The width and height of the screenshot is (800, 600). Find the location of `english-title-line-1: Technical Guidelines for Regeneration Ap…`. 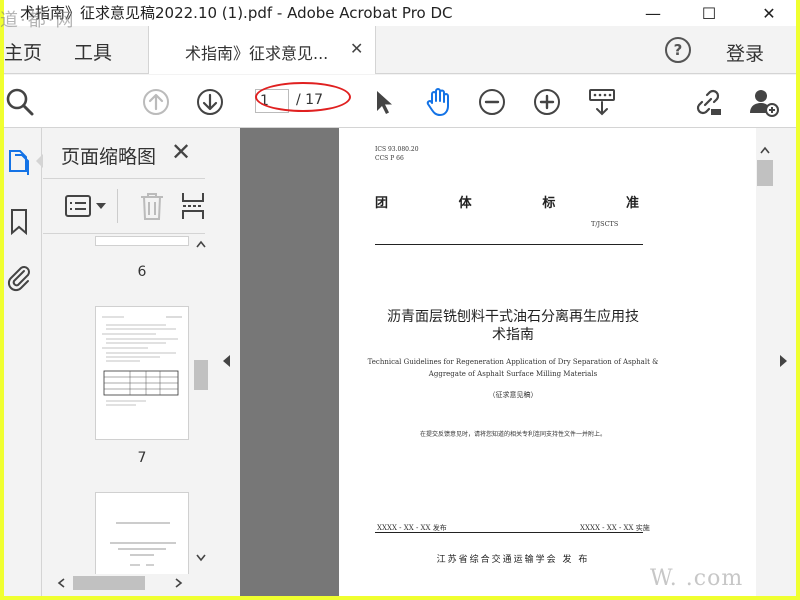

english-title-line-1: Technical Guidelines for Regeneration Ap… is located at coordinates (513, 362).